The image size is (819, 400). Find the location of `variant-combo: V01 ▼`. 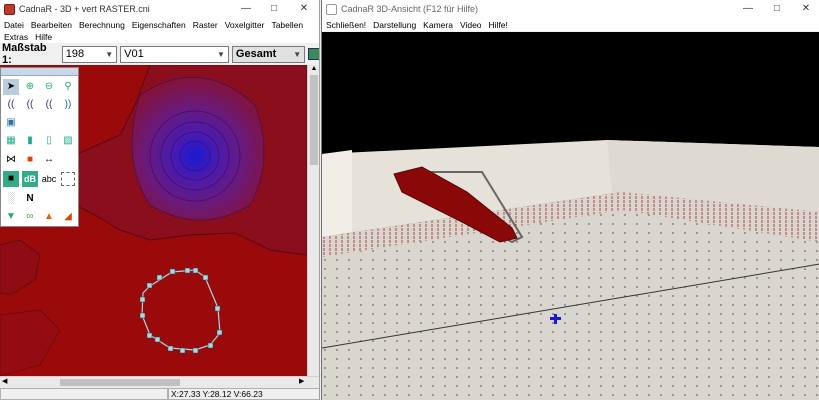

variant-combo: V01 ▼ is located at coordinates (174, 54).